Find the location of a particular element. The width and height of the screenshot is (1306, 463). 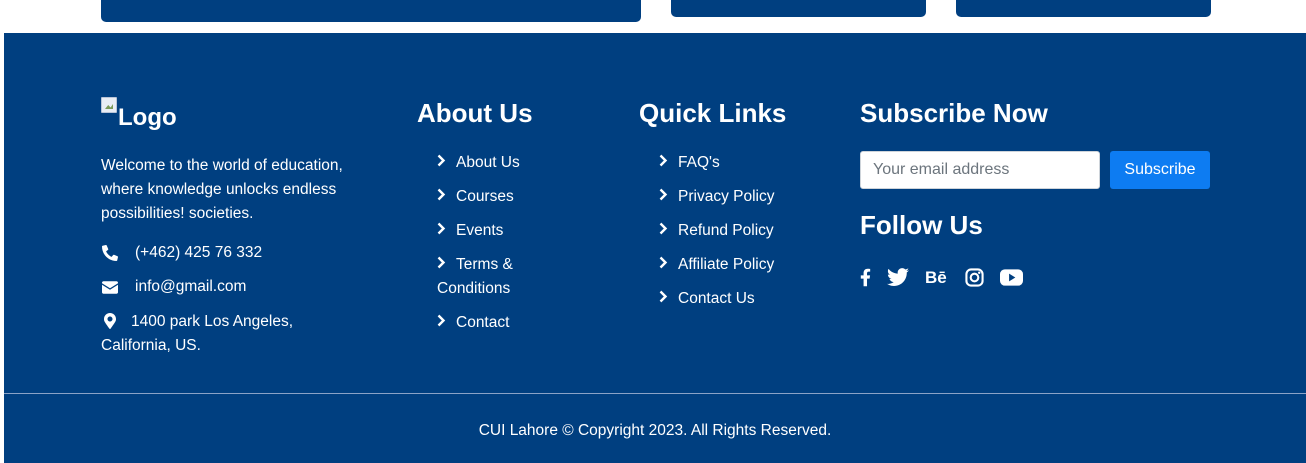

logo: Logo is located at coordinates (139, 114).